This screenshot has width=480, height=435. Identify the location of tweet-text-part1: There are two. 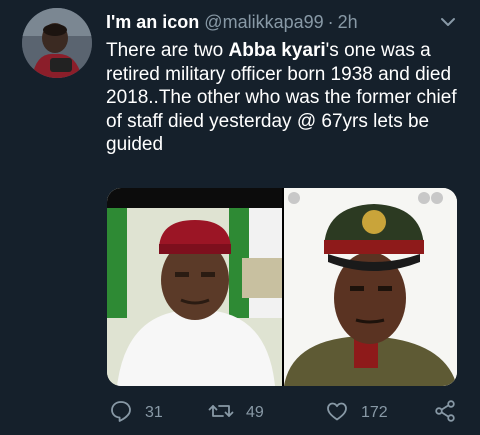
(167, 50).